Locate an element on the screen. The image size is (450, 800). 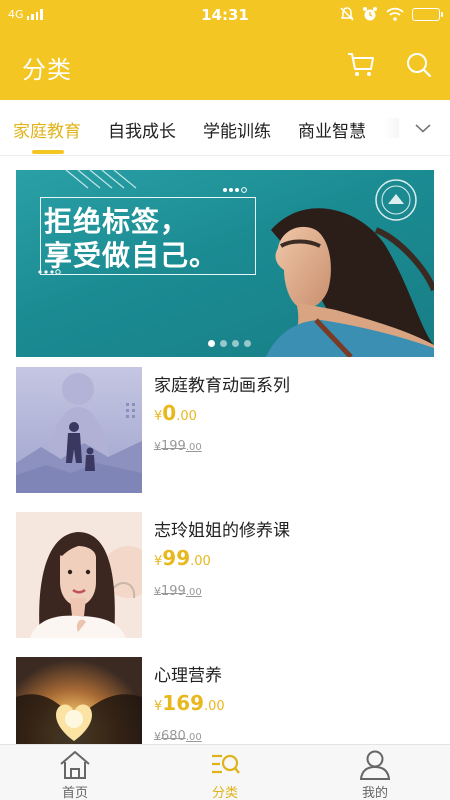
product-title: 家庭教育动画系列 is located at coordinates (222, 386).